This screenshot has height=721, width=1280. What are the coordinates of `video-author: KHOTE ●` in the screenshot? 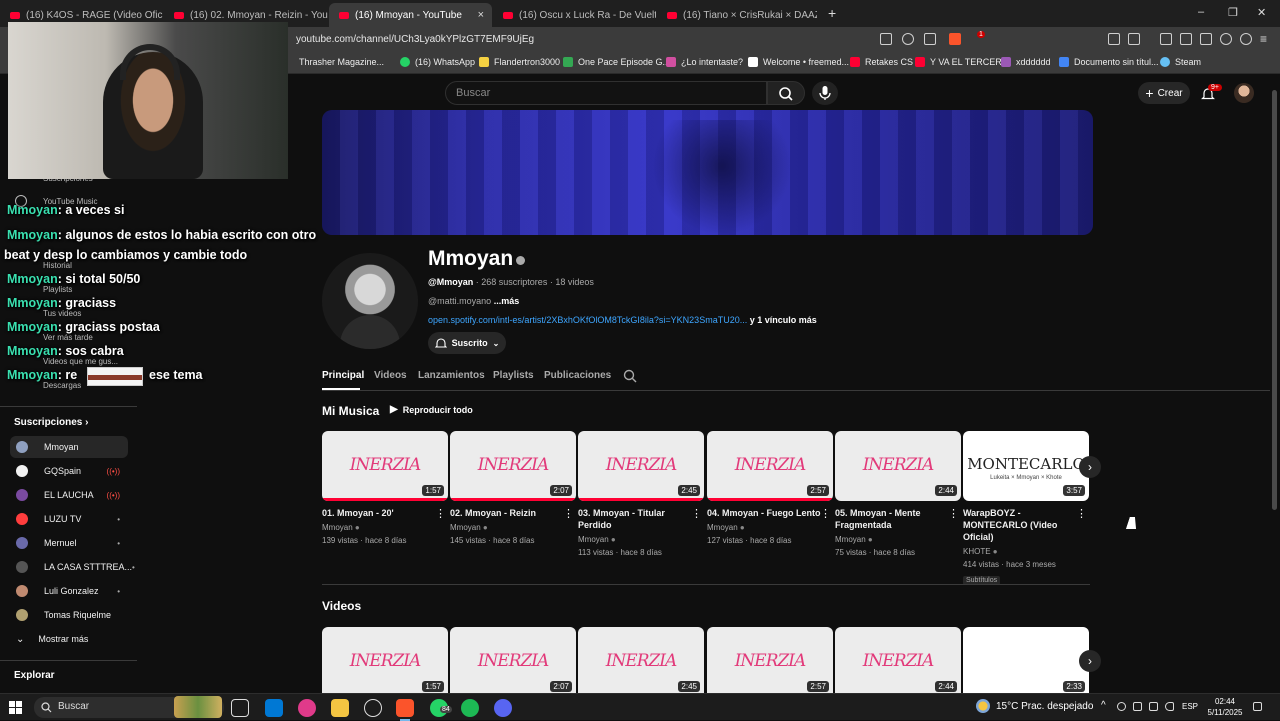 It's located at (1026, 551).